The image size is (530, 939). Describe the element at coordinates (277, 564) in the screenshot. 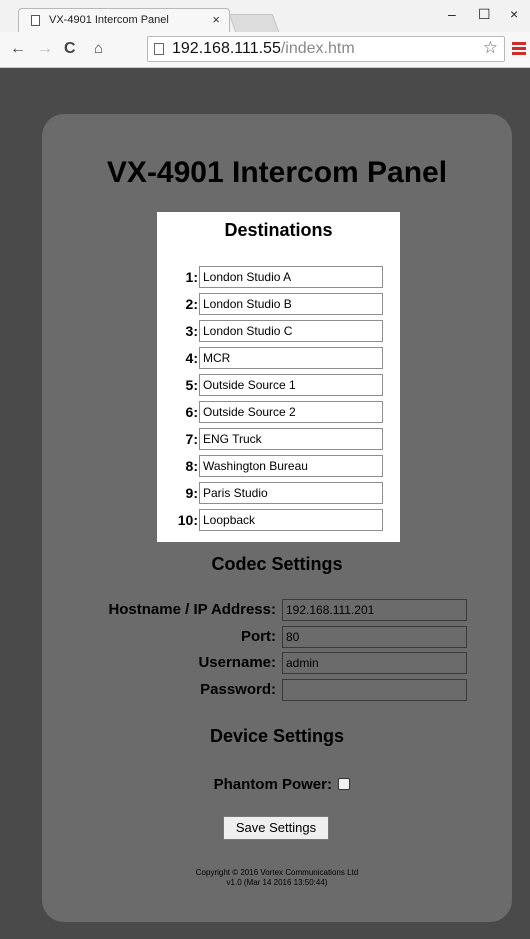

I see `codec-settings-heading: Codec Settings` at that location.